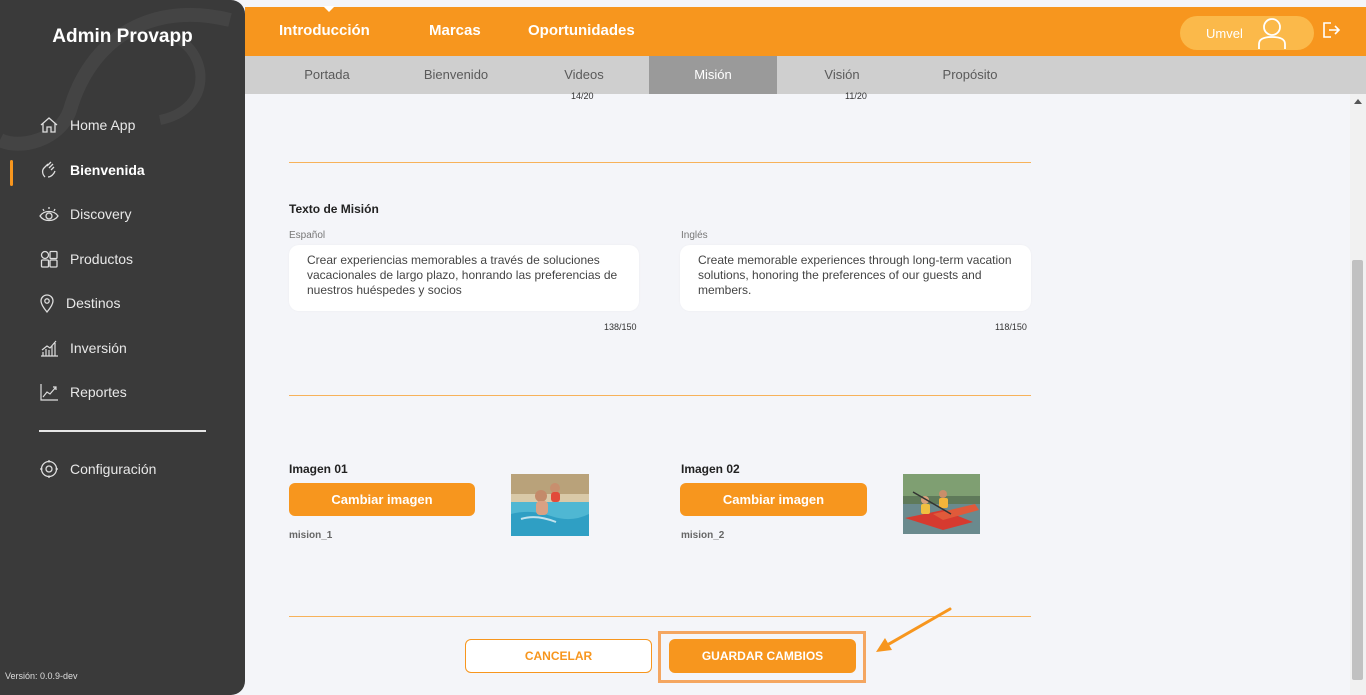  What do you see at coordinates (1272, 35) in the screenshot?
I see `user-icon` at bounding box center [1272, 35].